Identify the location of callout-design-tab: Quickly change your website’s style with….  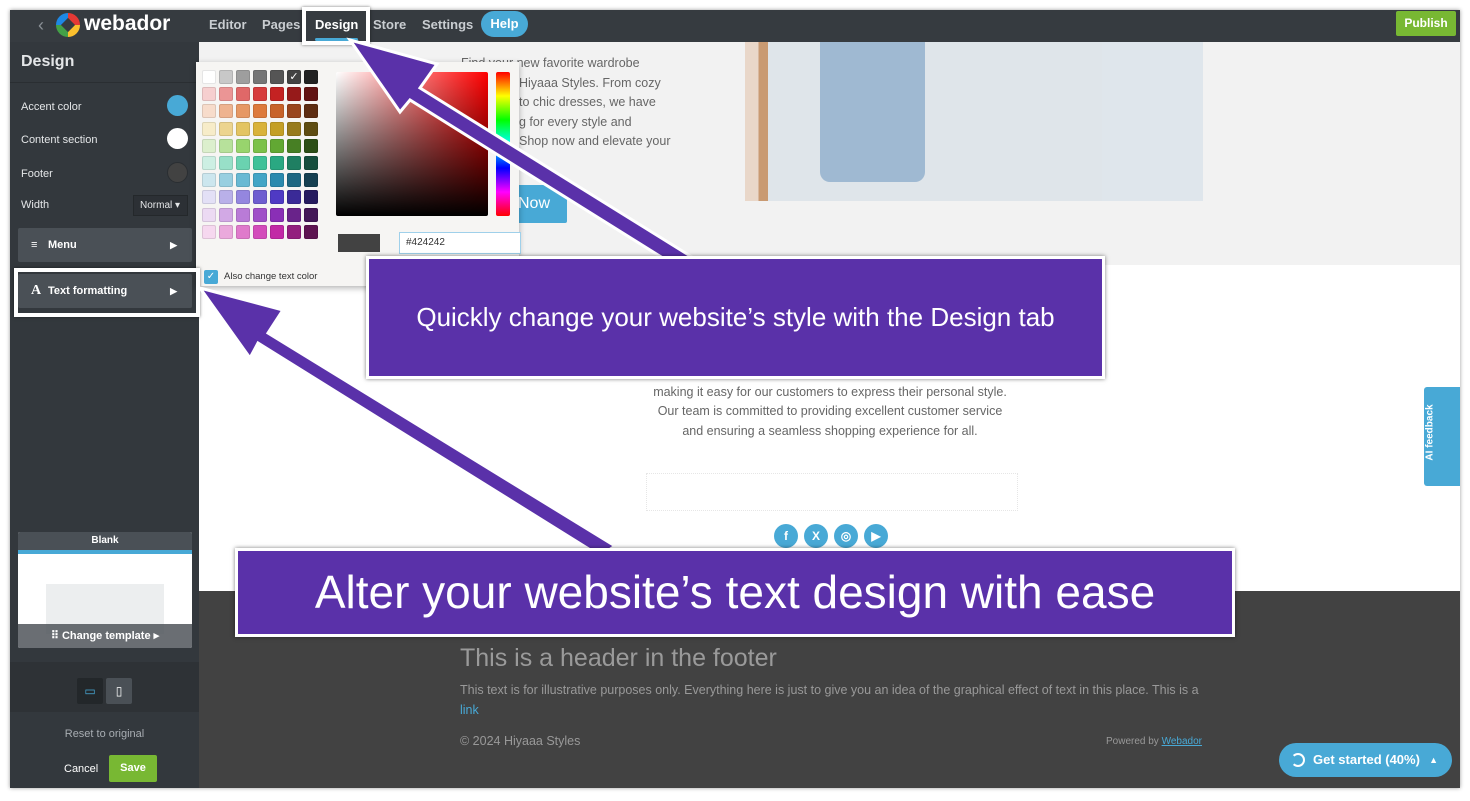
(735, 317).